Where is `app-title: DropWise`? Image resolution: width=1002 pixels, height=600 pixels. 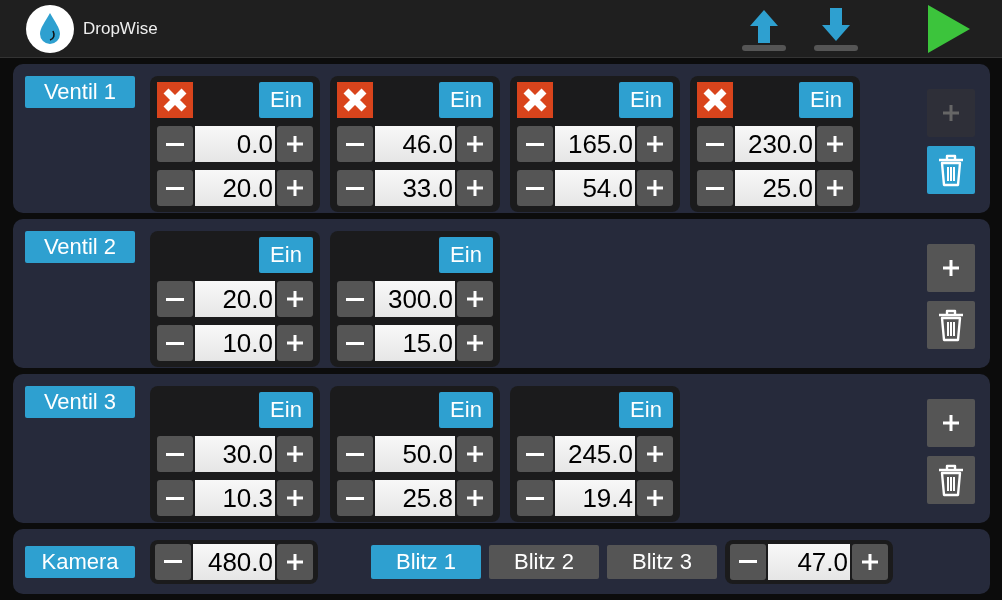 app-title: DropWise is located at coordinates (120, 28).